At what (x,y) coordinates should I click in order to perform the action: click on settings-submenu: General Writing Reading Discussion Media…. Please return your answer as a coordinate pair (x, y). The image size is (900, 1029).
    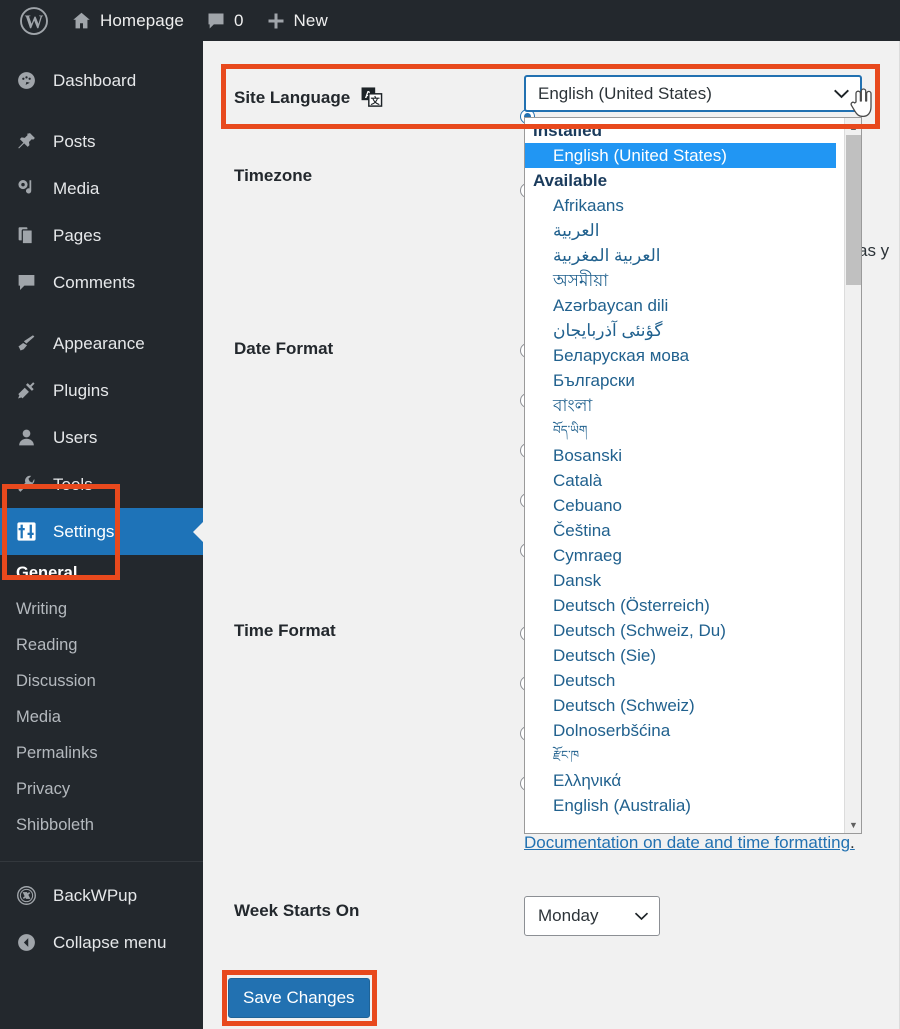
    Looking at the image, I should click on (101, 701).